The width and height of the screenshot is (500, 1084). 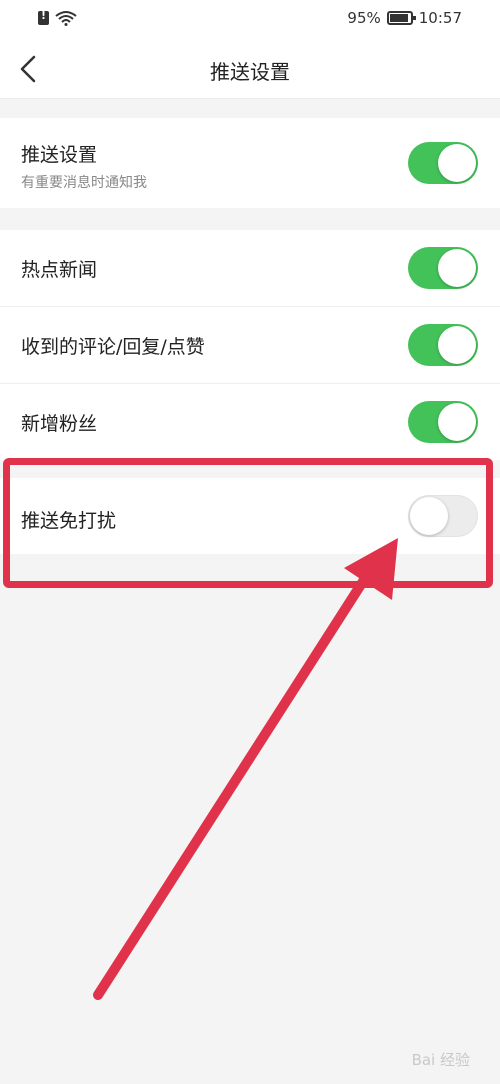 What do you see at coordinates (364, 18) in the screenshot?
I see `battery-percent: 95%` at bounding box center [364, 18].